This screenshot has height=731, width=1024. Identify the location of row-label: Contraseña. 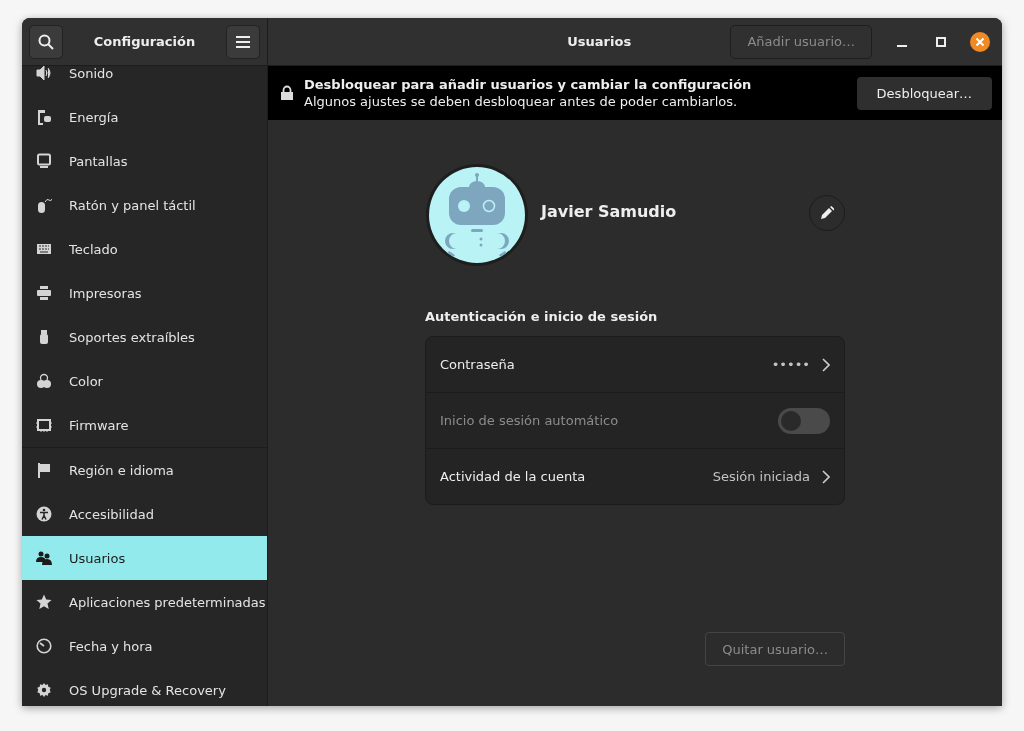
(478, 364).